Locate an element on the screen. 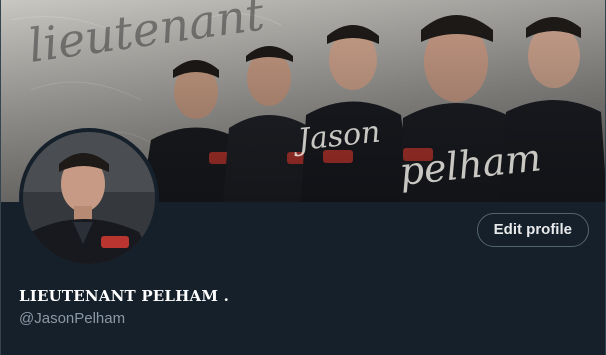 This screenshot has height=355, width=606. display-name: LIEUTENANT PELHAM . is located at coordinates (124, 296).